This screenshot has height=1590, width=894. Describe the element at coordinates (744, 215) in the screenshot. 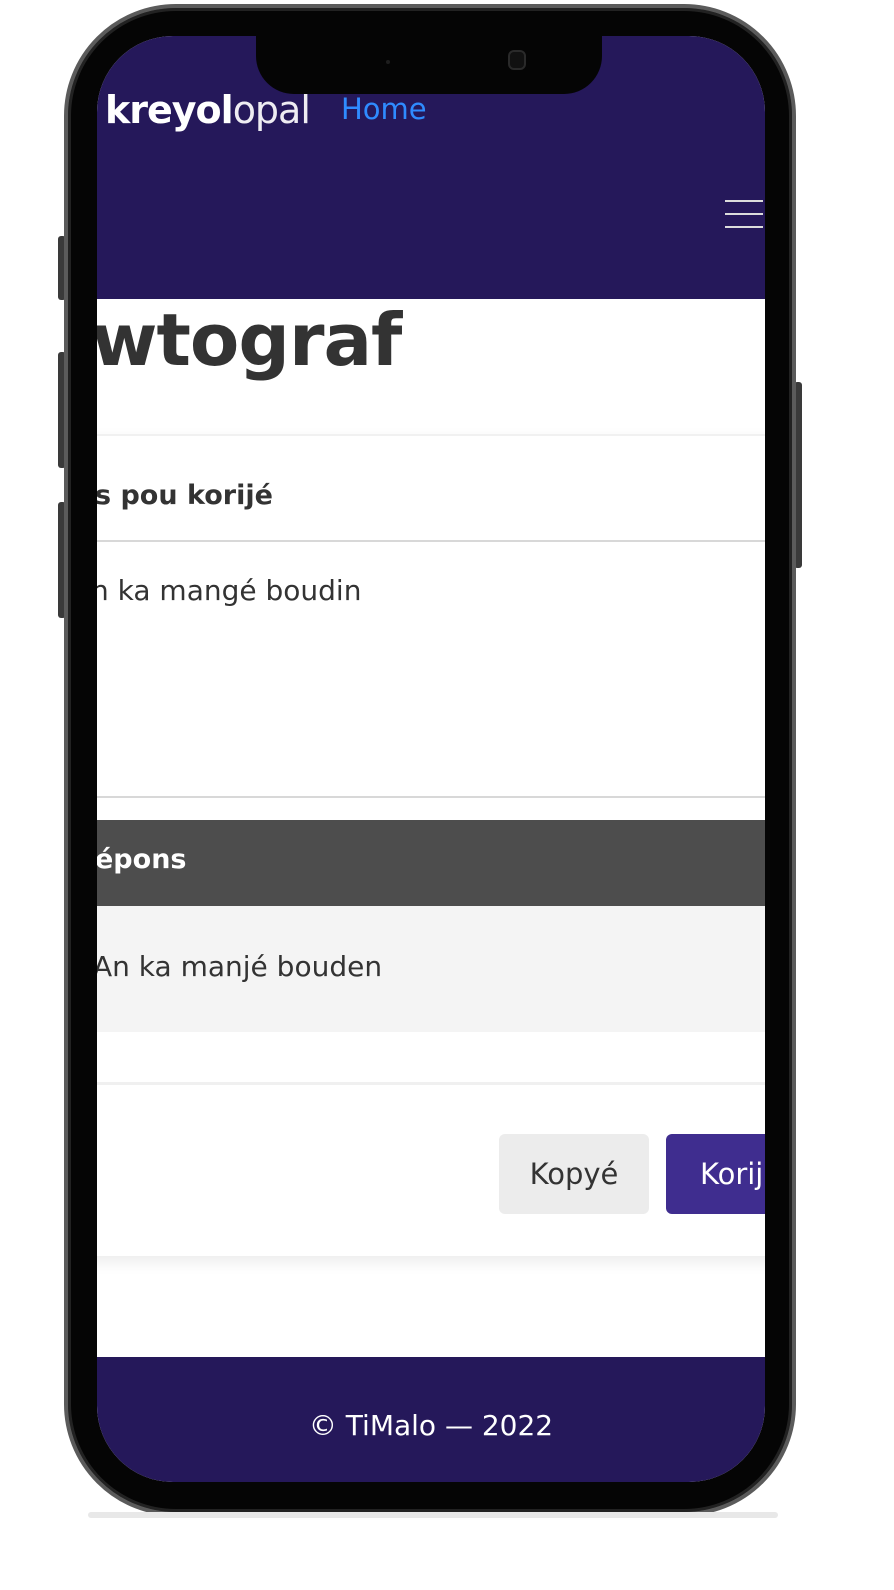

I see `hamburger-menu-icon` at that location.